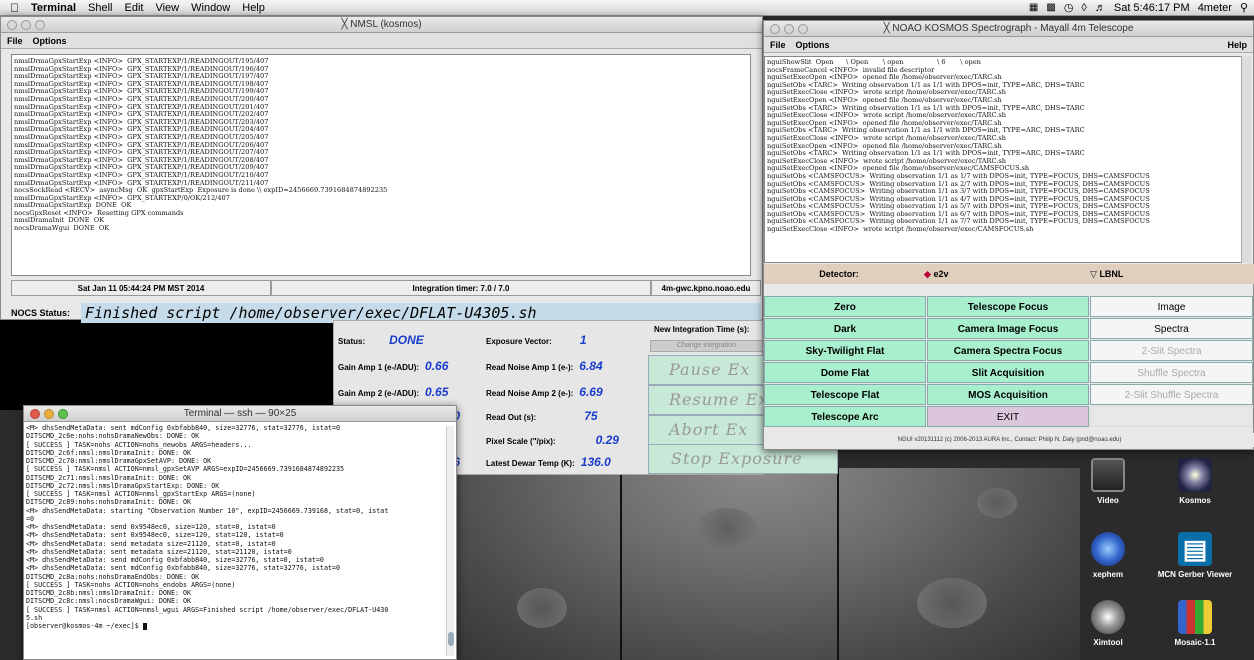 This screenshot has height=660, width=1254. What do you see at coordinates (1100, 8) in the screenshot?
I see `volume-icon: ♬` at bounding box center [1100, 8].